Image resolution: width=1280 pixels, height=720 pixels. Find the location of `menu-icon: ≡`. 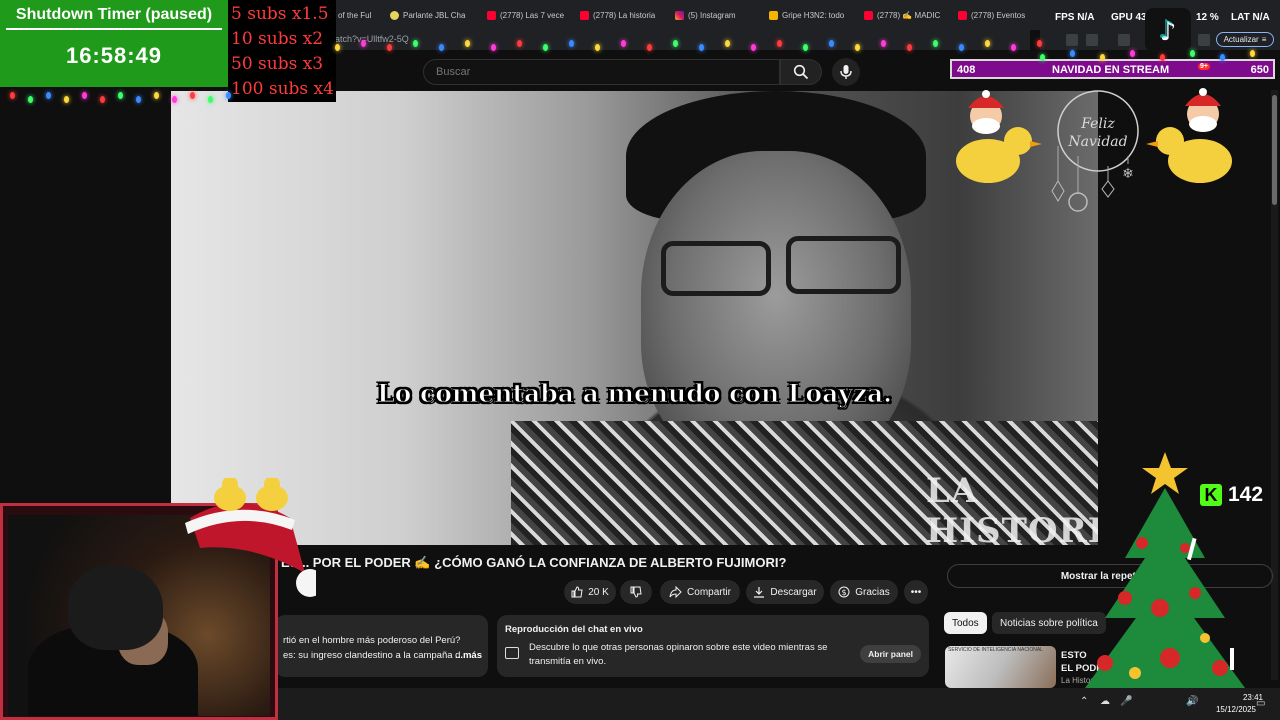

menu-icon: ≡ is located at coordinates (1264, 39).